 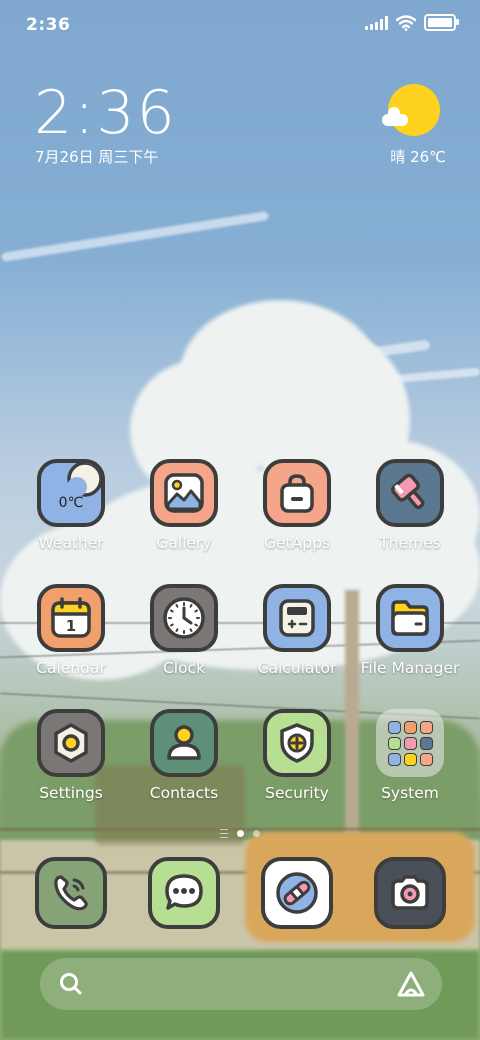 I want to click on gallery-icon, so click(x=184, y=493).